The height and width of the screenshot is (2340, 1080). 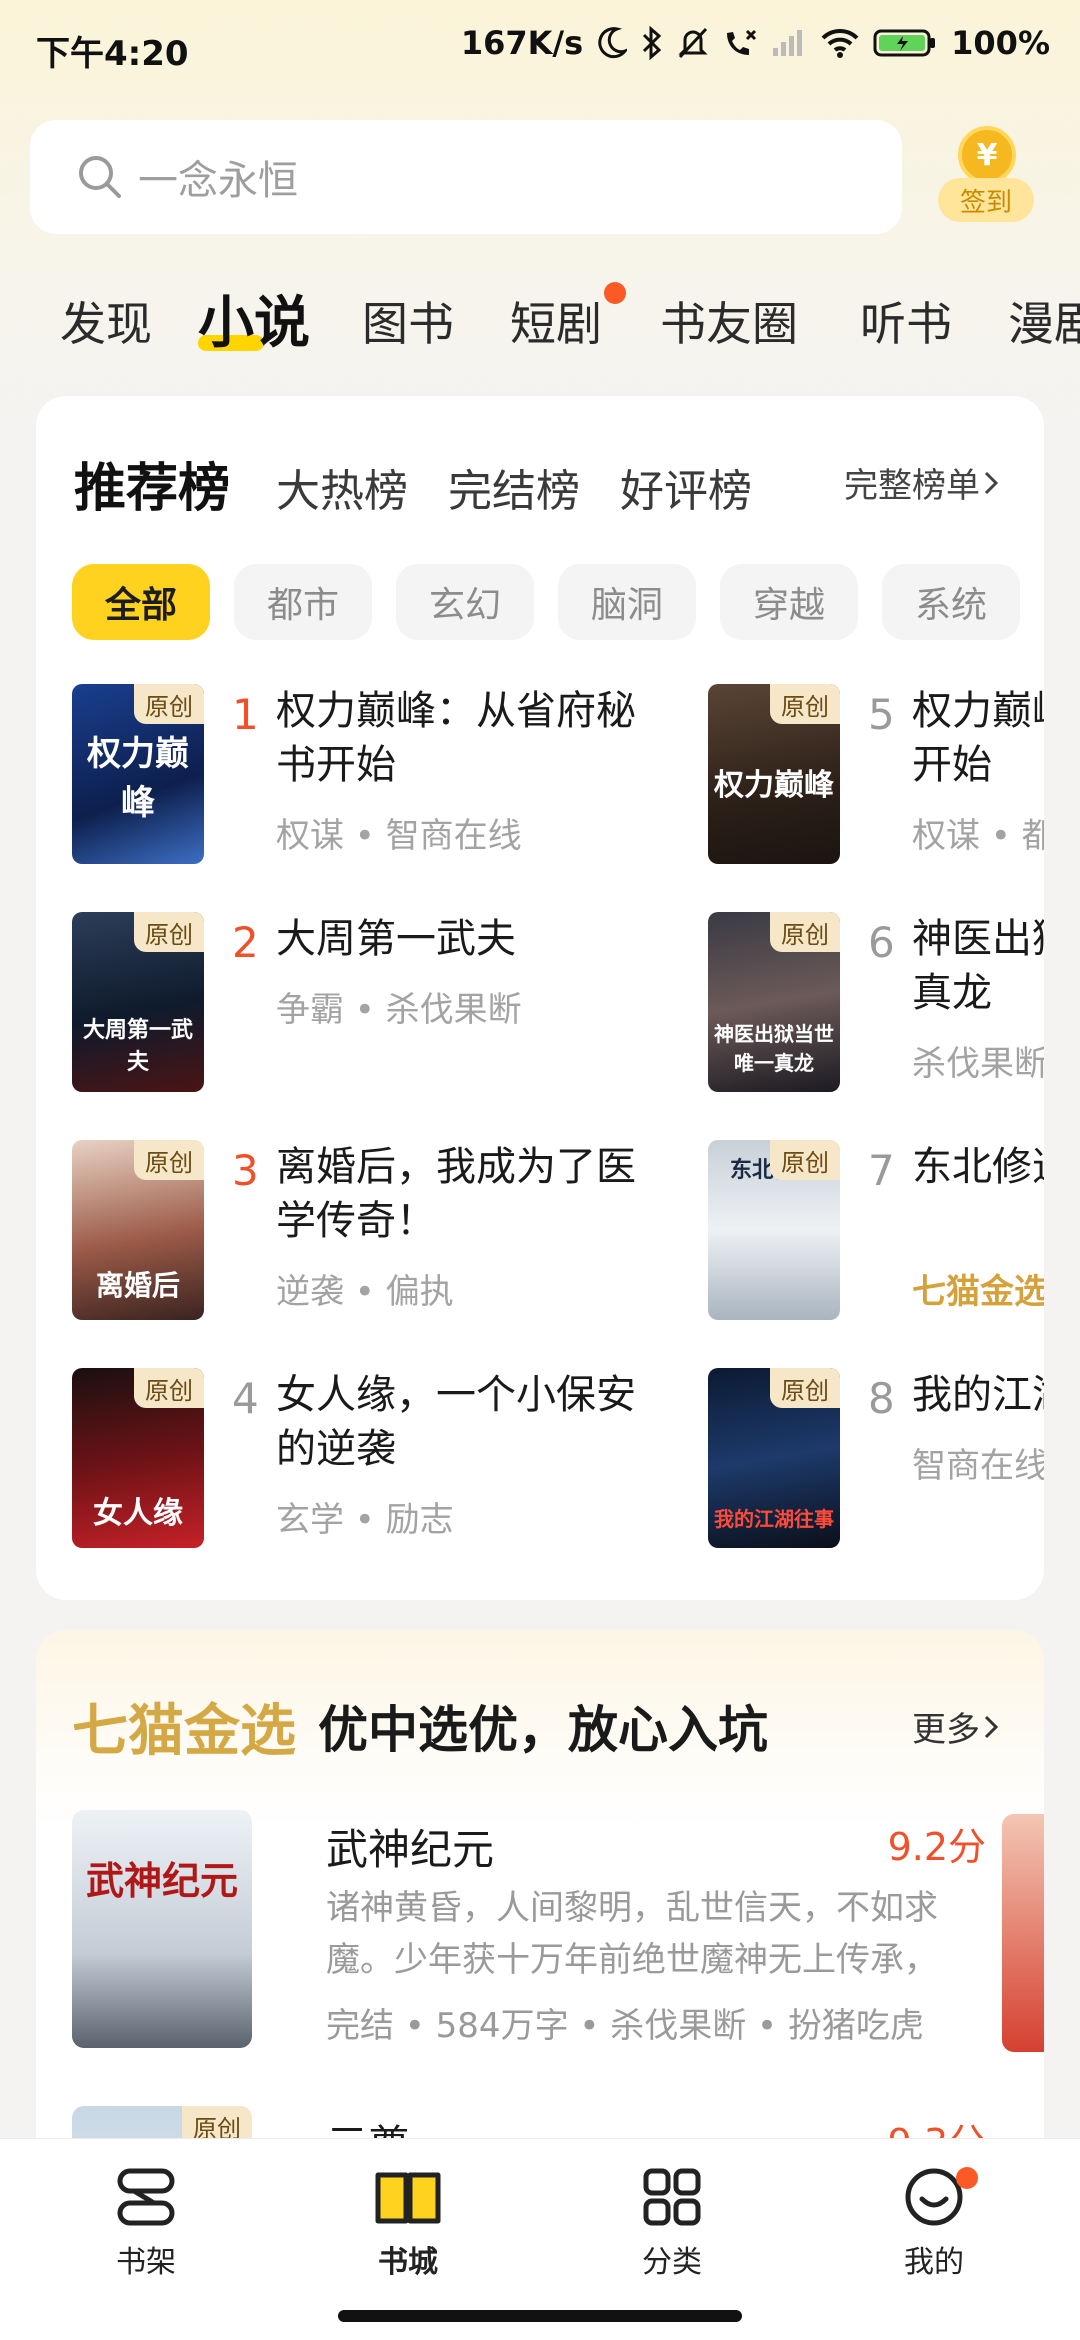 What do you see at coordinates (946, 1730) in the screenshot?
I see `more-label: 更多` at bounding box center [946, 1730].